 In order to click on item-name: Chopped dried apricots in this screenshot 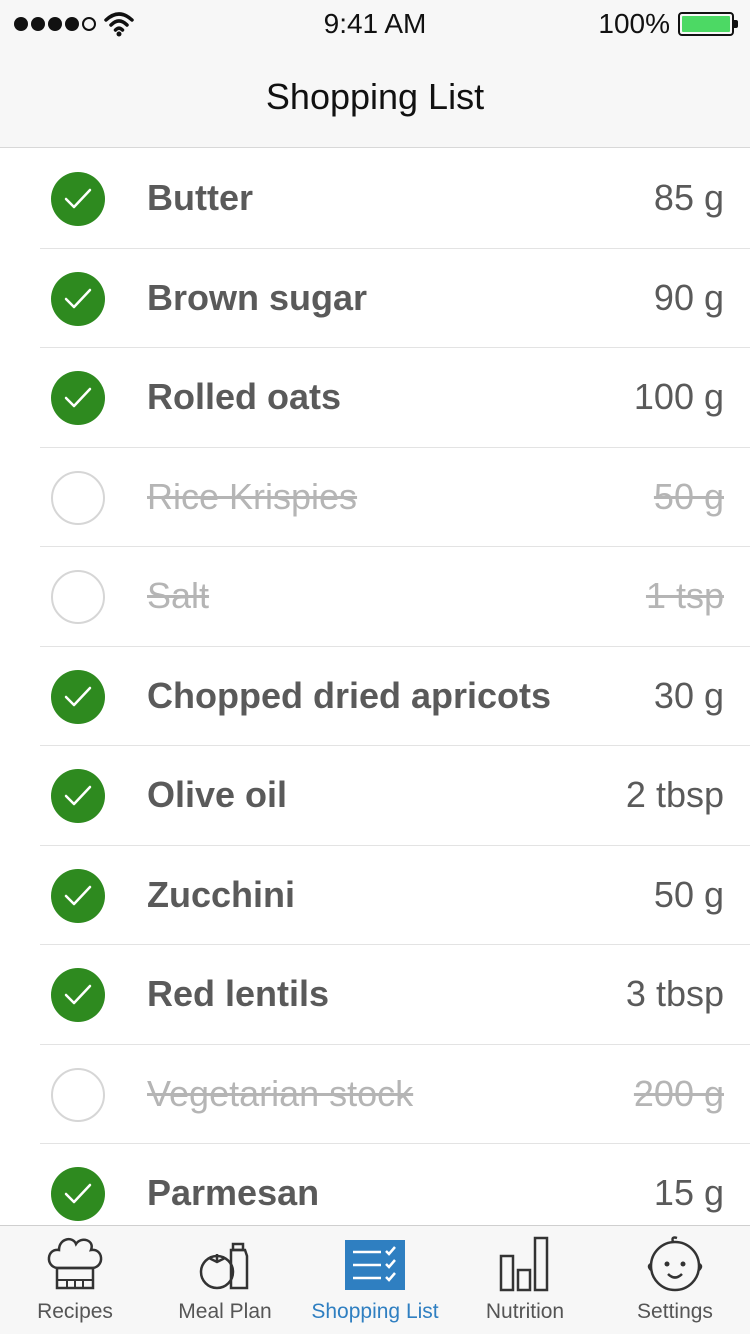, I will do `click(349, 695)`.